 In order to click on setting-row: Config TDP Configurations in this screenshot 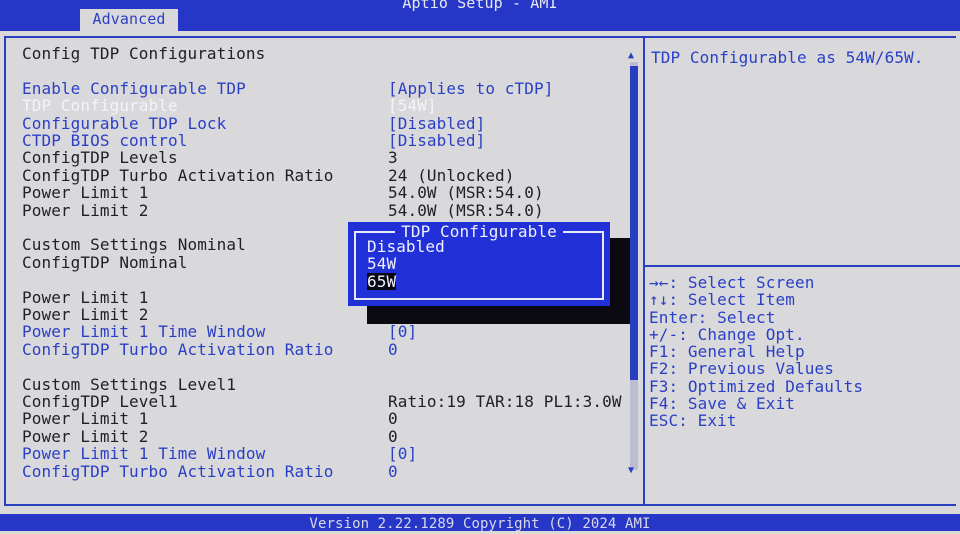, I will do `click(322, 53)`.